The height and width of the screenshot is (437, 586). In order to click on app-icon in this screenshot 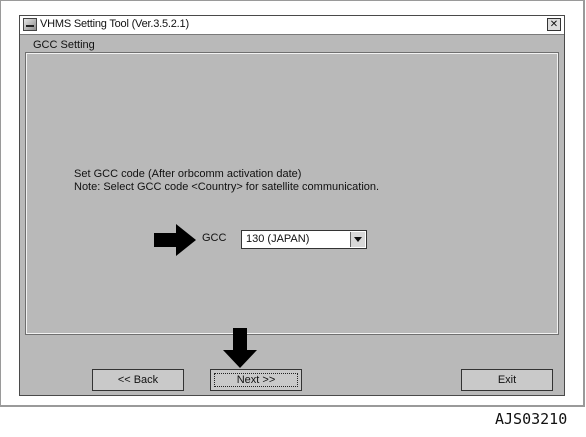, I will do `click(30, 24)`.